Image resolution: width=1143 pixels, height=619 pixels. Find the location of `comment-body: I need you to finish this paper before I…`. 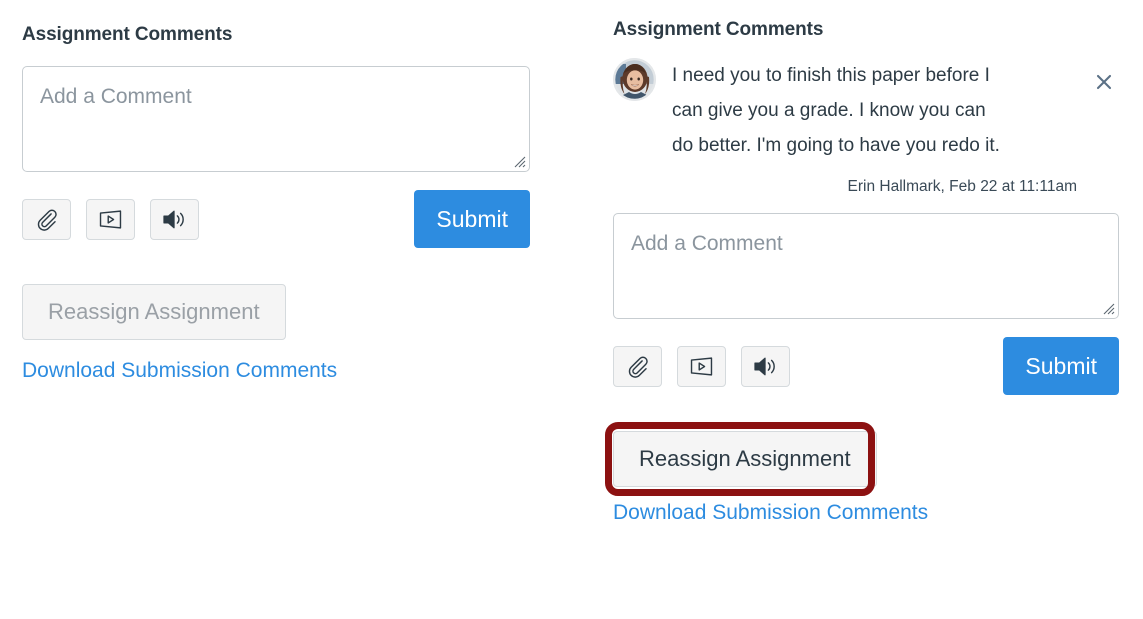

comment-body: I need you to finish this paper before I… is located at coordinates (895, 127).